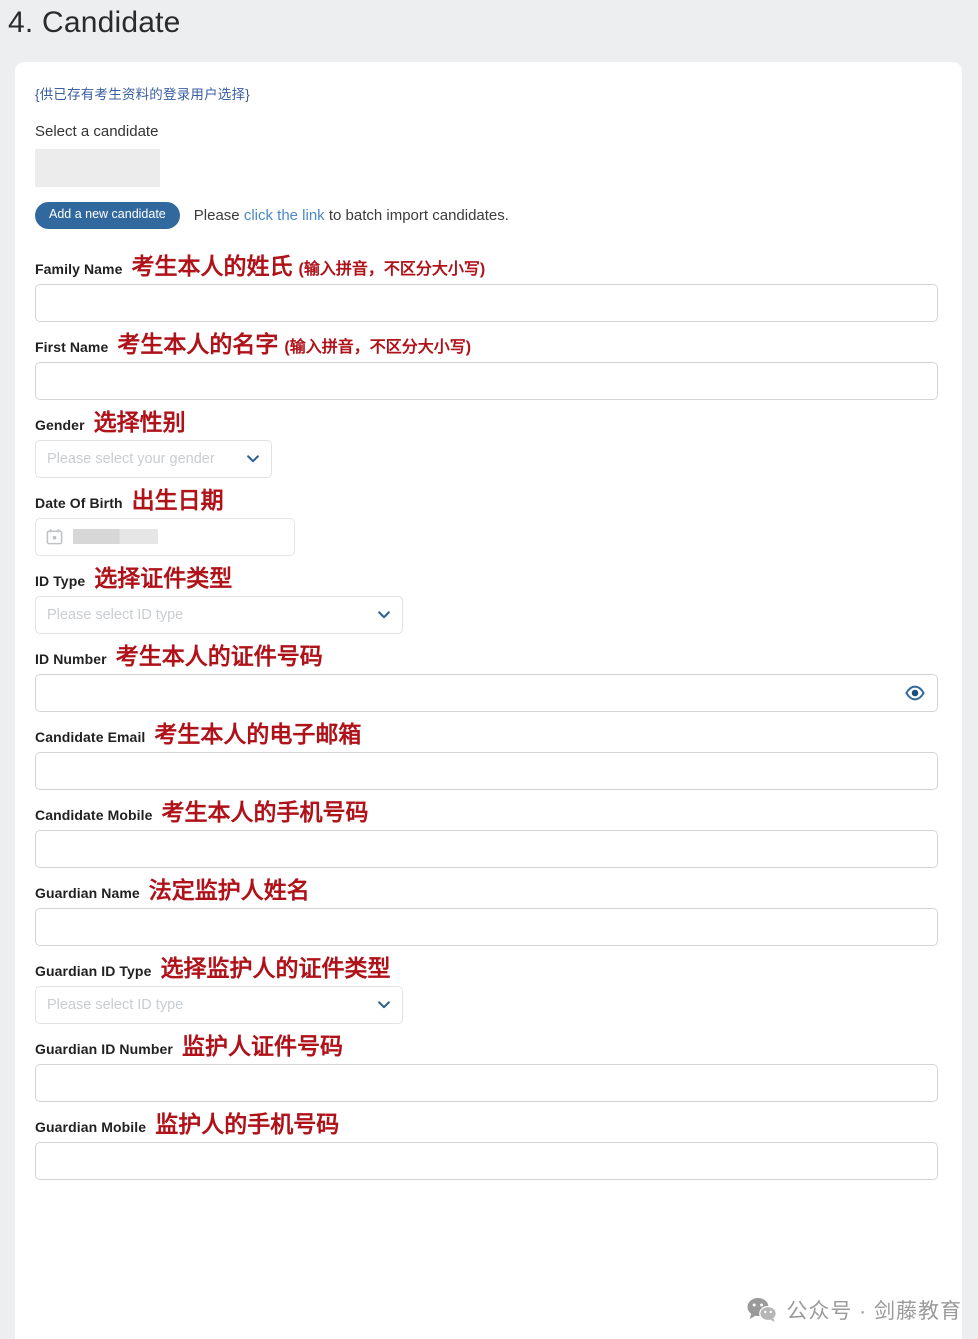 The height and width of the screenshot is (1339, 978). I want to click on label-id-type: ID Type, so click(60, 580).